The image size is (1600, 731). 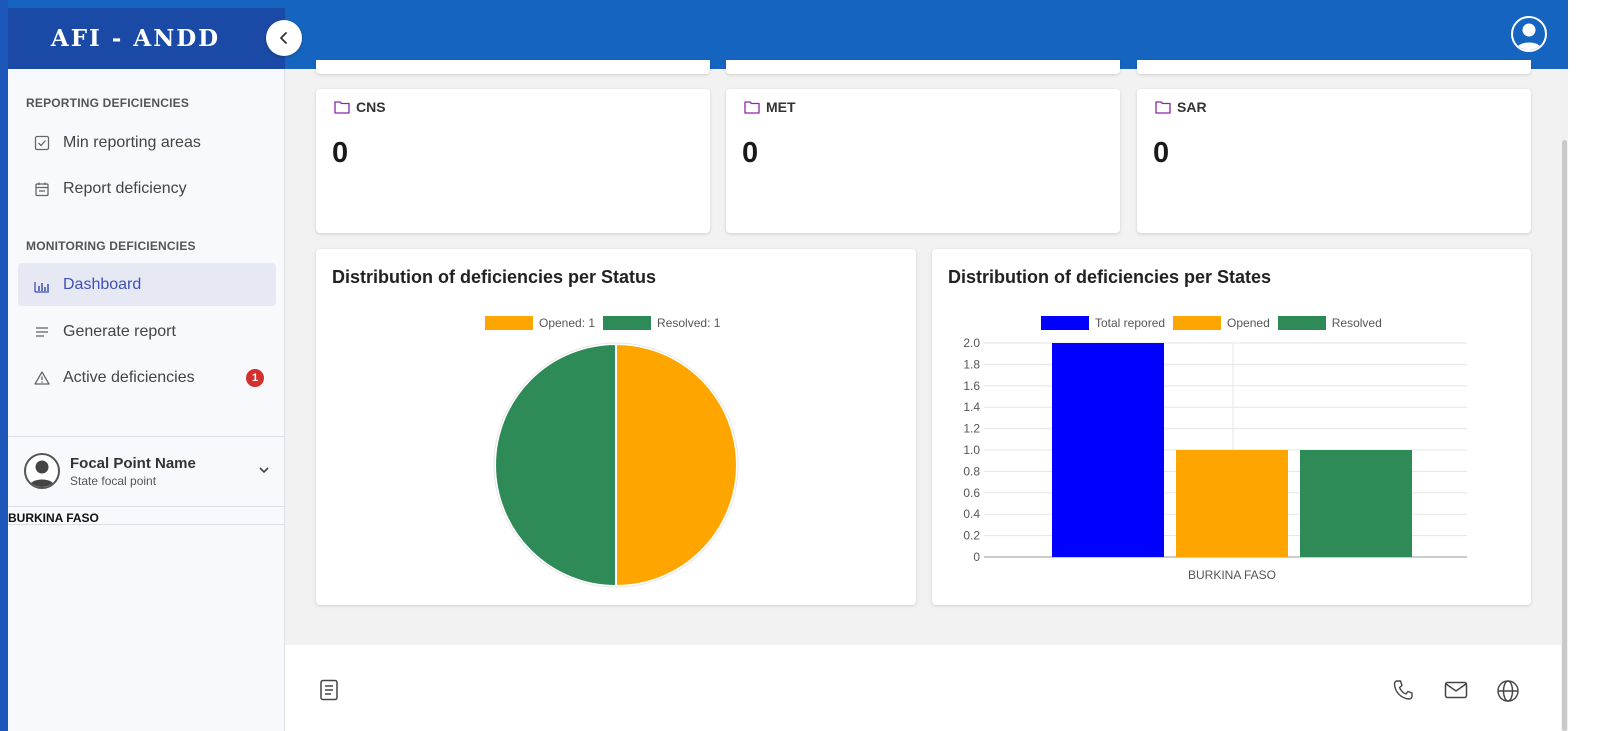 What do you see at coordinates (1508, 693) in the screenshot?
I see `globe-icon` at bounding box center [1508, 693].